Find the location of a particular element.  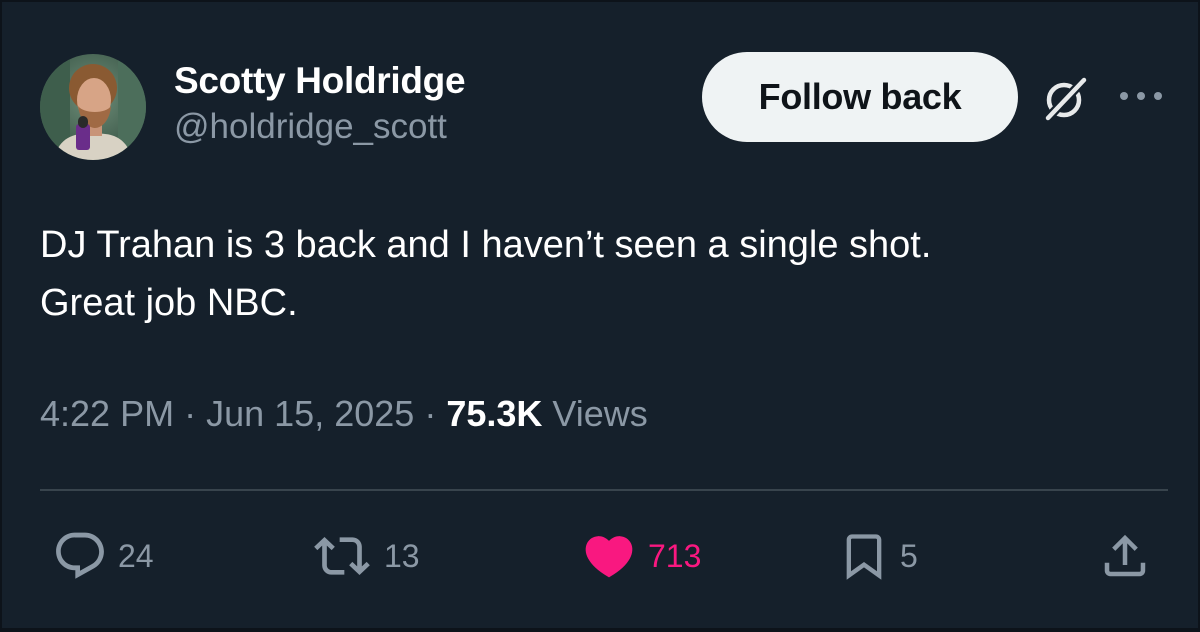

retweet-count: 13 is located at coordinates (402, 556).